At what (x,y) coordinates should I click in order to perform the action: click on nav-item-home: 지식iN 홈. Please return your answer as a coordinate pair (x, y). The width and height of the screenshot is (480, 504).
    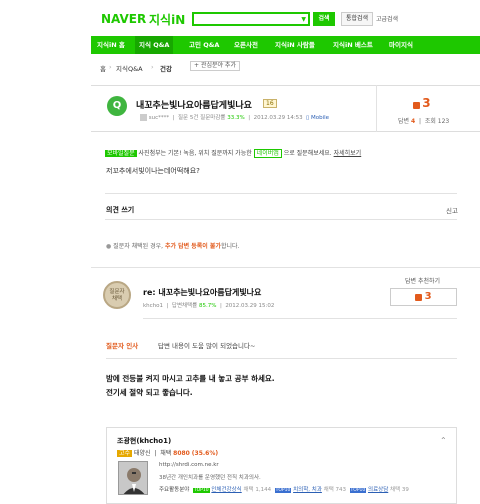
    Looking at the image, I should click on (111, 45).